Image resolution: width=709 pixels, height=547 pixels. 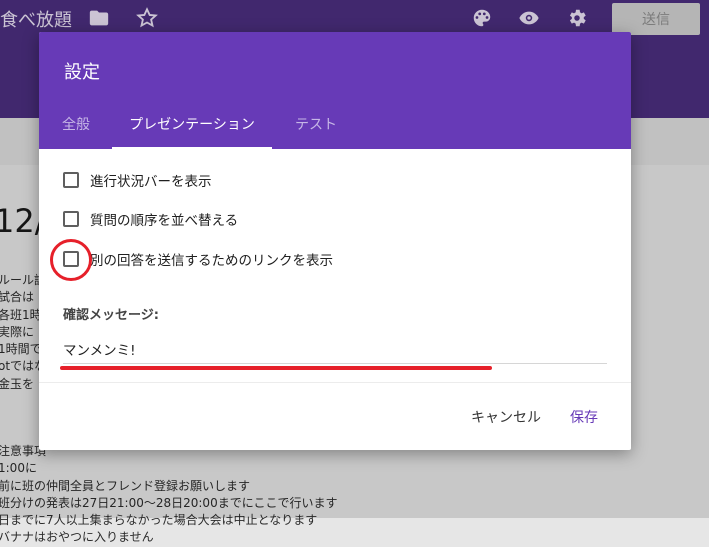 What do you see at coordinates (276, 368) in the screenshot?
I see `annotation-underline` at bounding box center [276, 368].